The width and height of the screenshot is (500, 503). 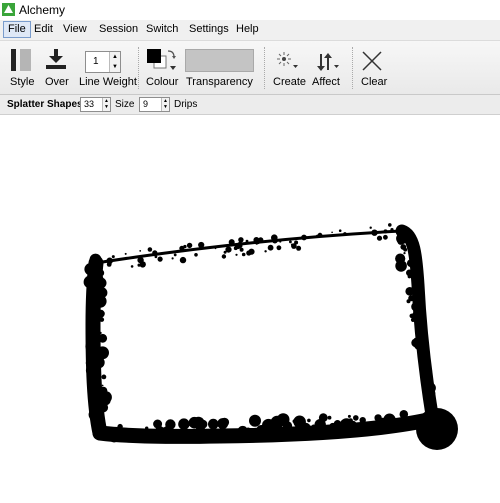 I want to click on window-title: Alchemy, so click(x=42, y=10).